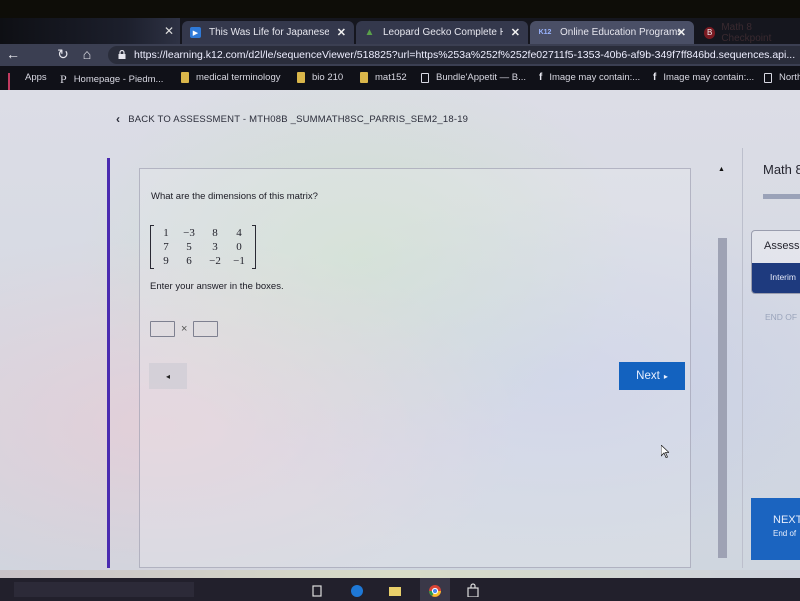  I want to click on bookmark-mat152: mat152, so click(383, 77).